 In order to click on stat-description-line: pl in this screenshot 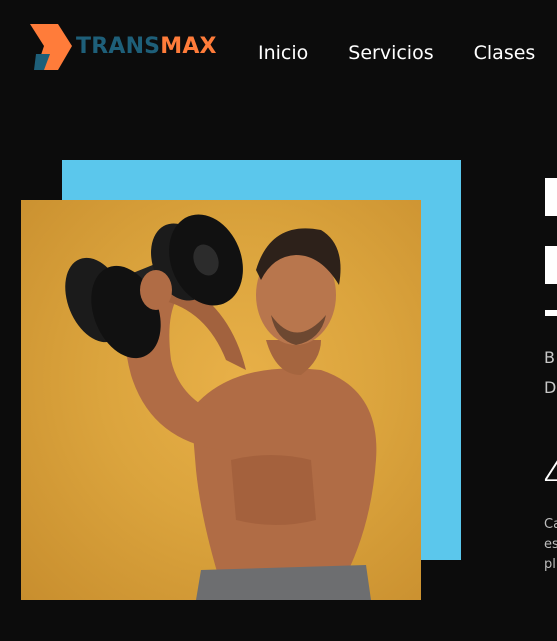, I will do `click(550, 564)`.